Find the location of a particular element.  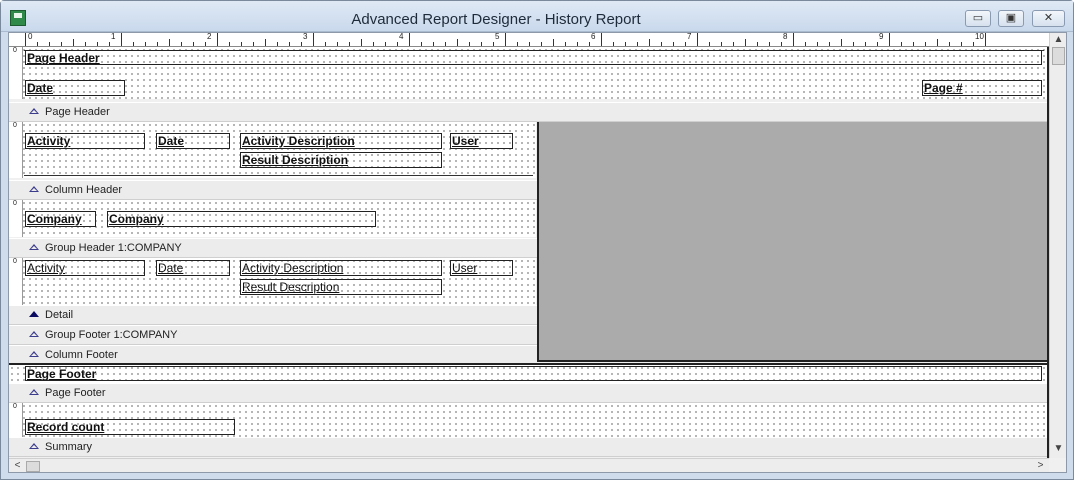

section-bar-group-header: Group Header 1:COMPANY is located at coordinates (273, 248).